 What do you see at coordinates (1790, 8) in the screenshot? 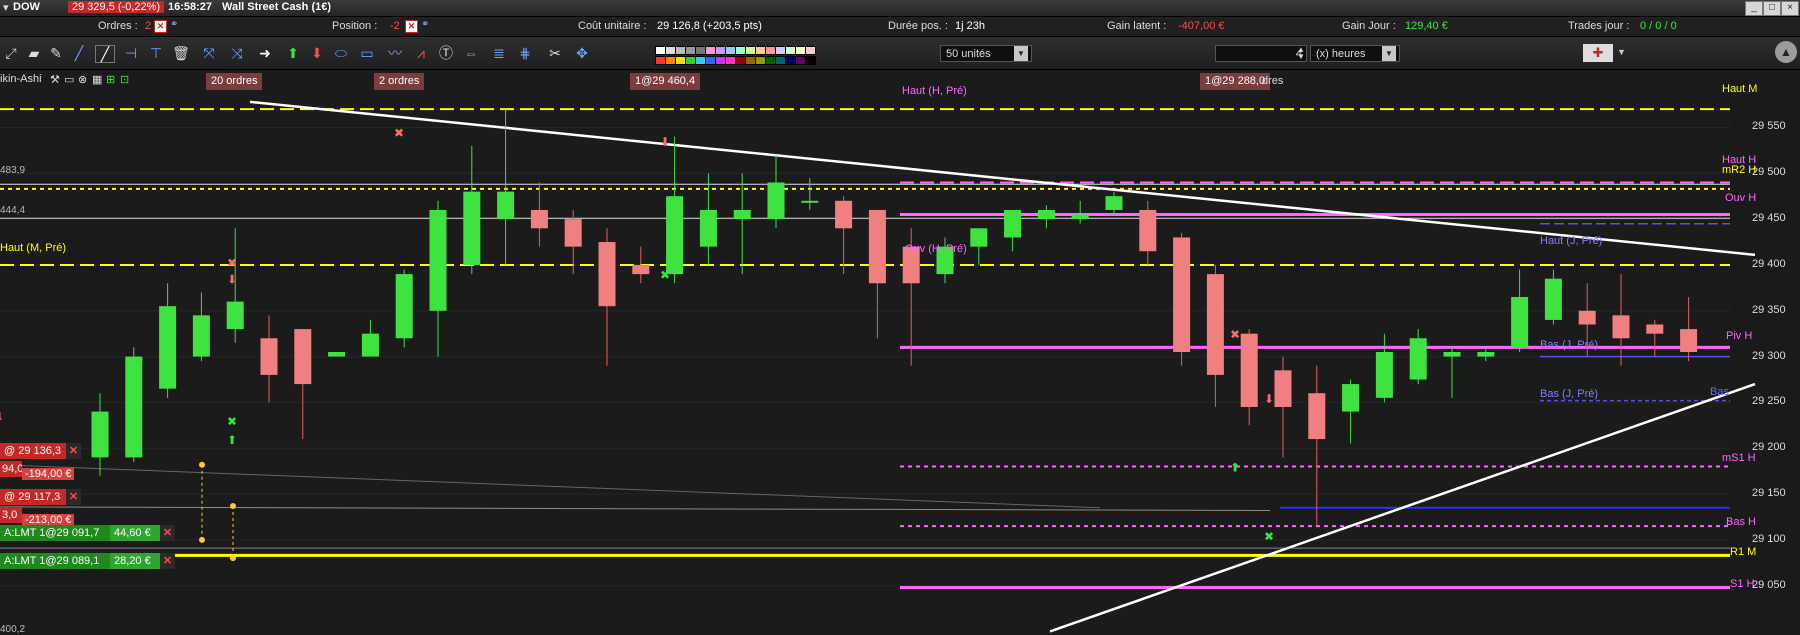
I see `close-icon: ×` at bounding box center [1790, 8].